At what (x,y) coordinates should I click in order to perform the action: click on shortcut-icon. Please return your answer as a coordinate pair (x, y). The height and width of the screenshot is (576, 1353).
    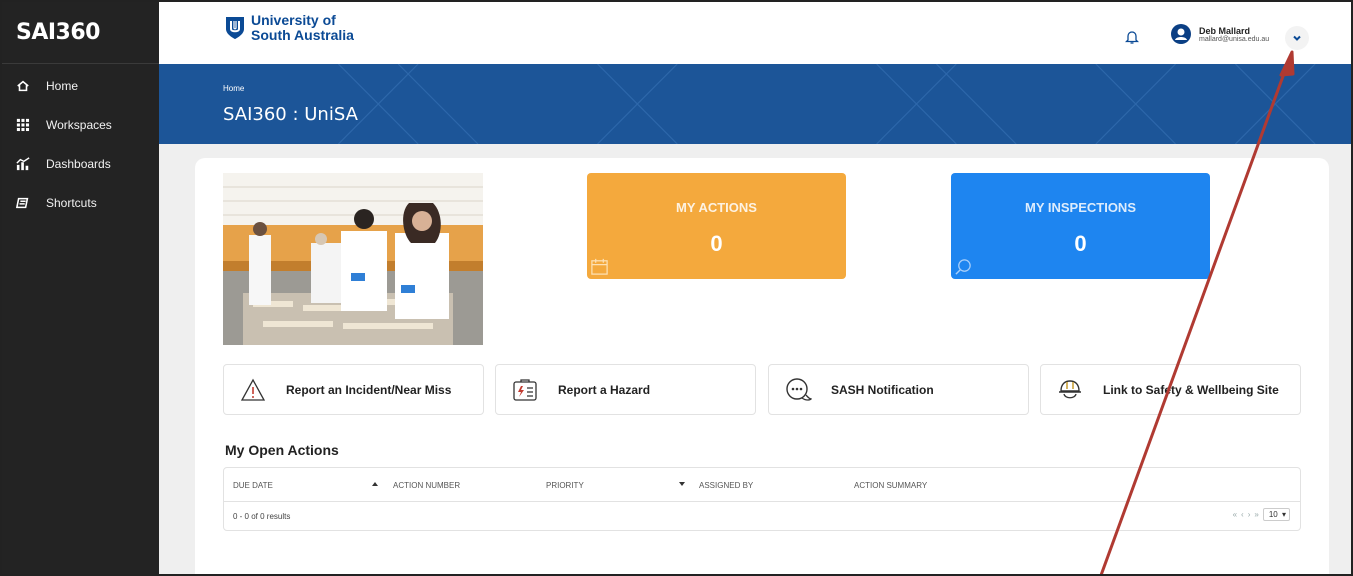
    Looking at the image, I should click on (27, 203).